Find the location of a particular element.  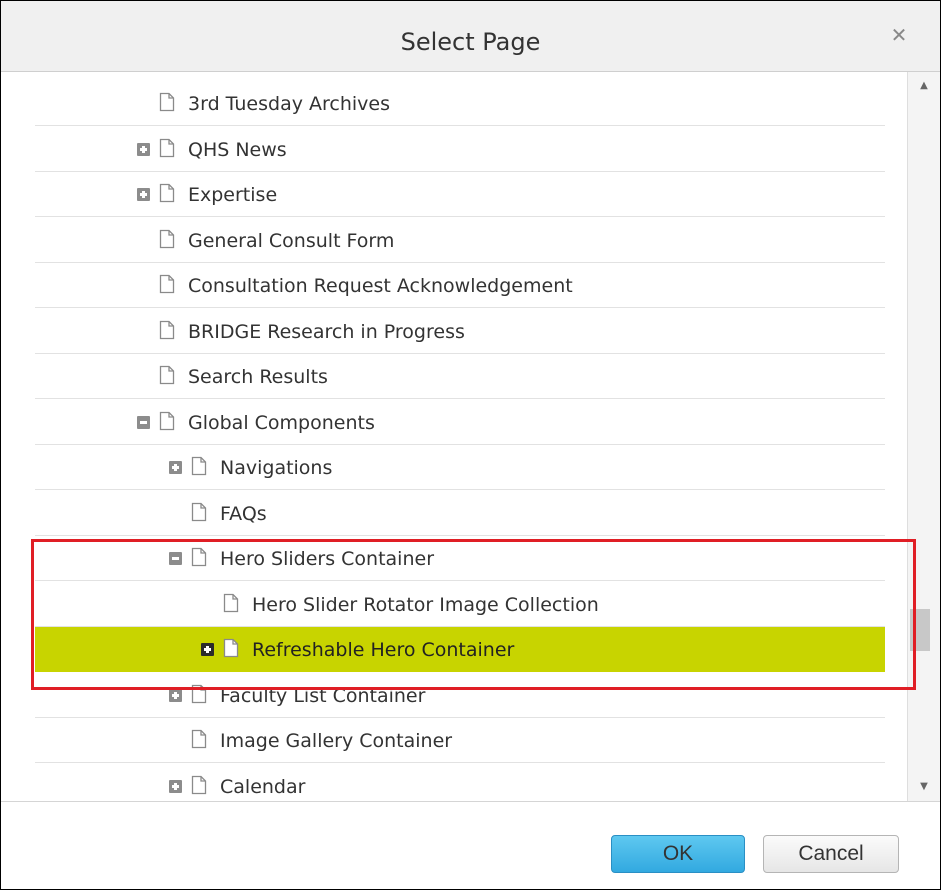

tree-row: Navigations is located at coordinates (460, 467).